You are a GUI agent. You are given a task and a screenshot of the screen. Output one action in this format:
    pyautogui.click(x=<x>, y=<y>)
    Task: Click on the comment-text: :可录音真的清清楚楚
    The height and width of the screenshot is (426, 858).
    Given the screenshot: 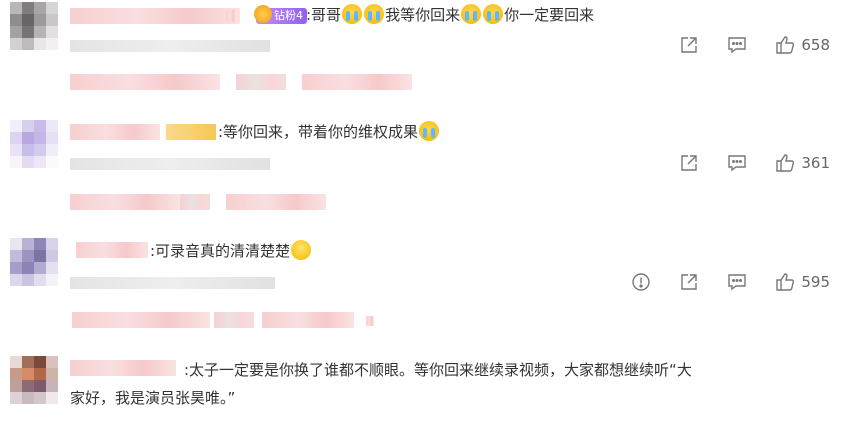 What is the action you would take?
    pyautogui.click(x=231, y=251)
    